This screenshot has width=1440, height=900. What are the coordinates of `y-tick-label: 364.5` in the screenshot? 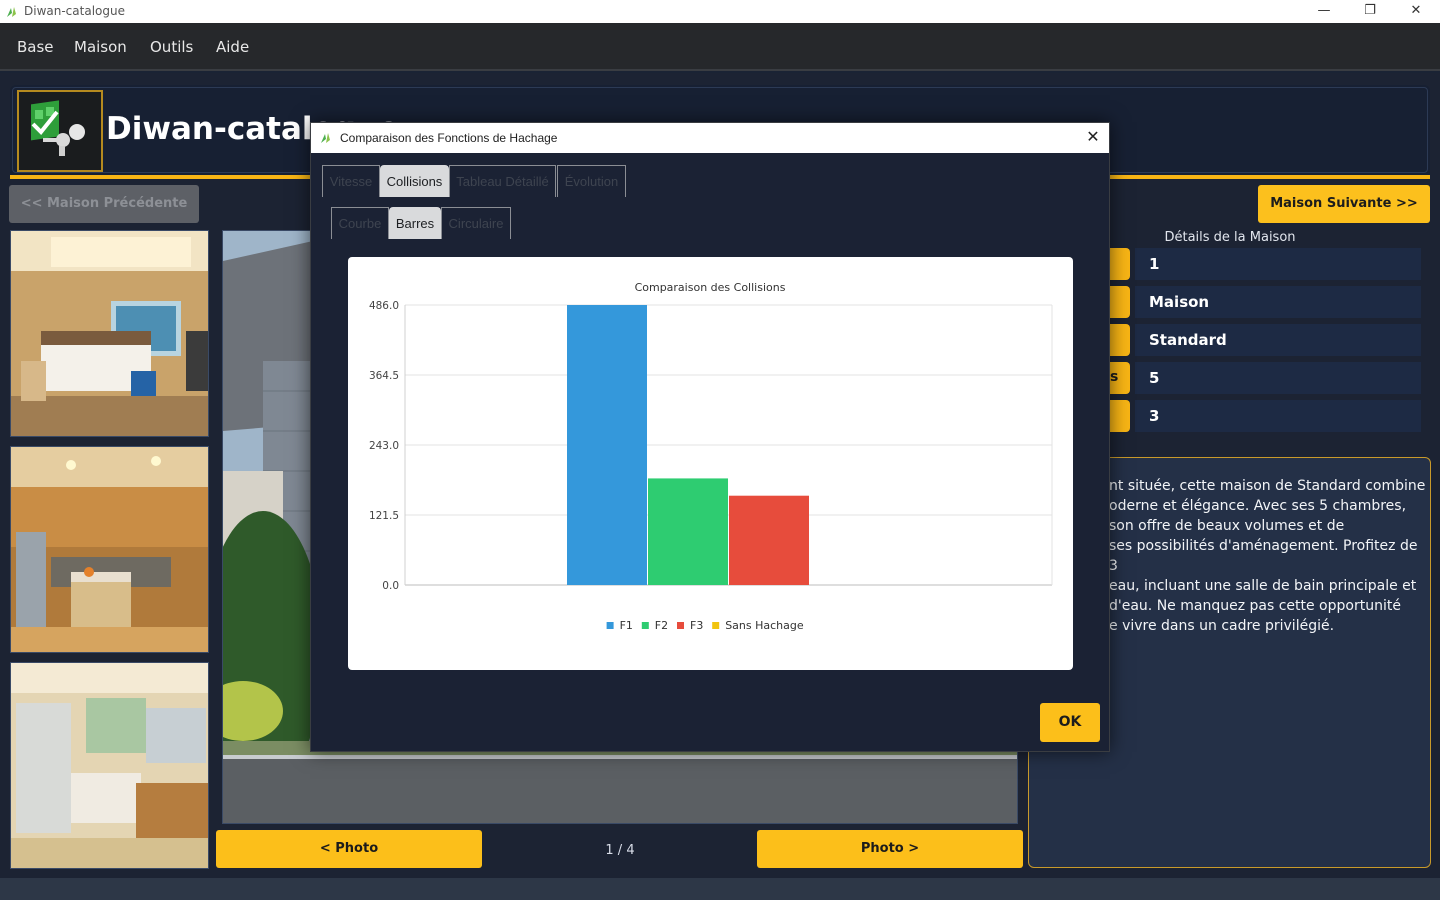 It's located at (384, 376).